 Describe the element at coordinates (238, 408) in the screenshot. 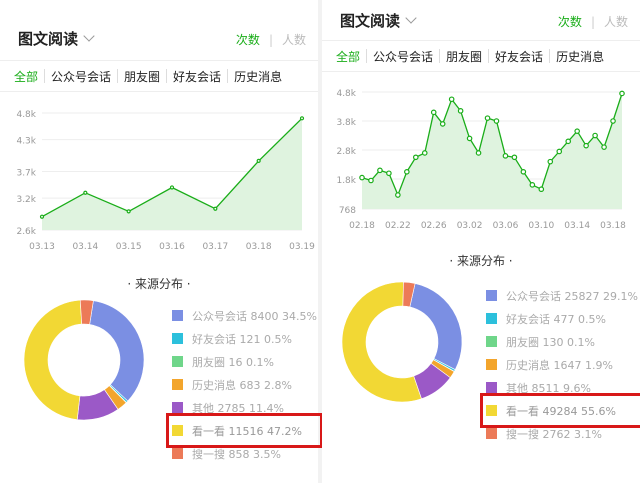

I see `legend-label: 其他 2785 11.4%` at that location.